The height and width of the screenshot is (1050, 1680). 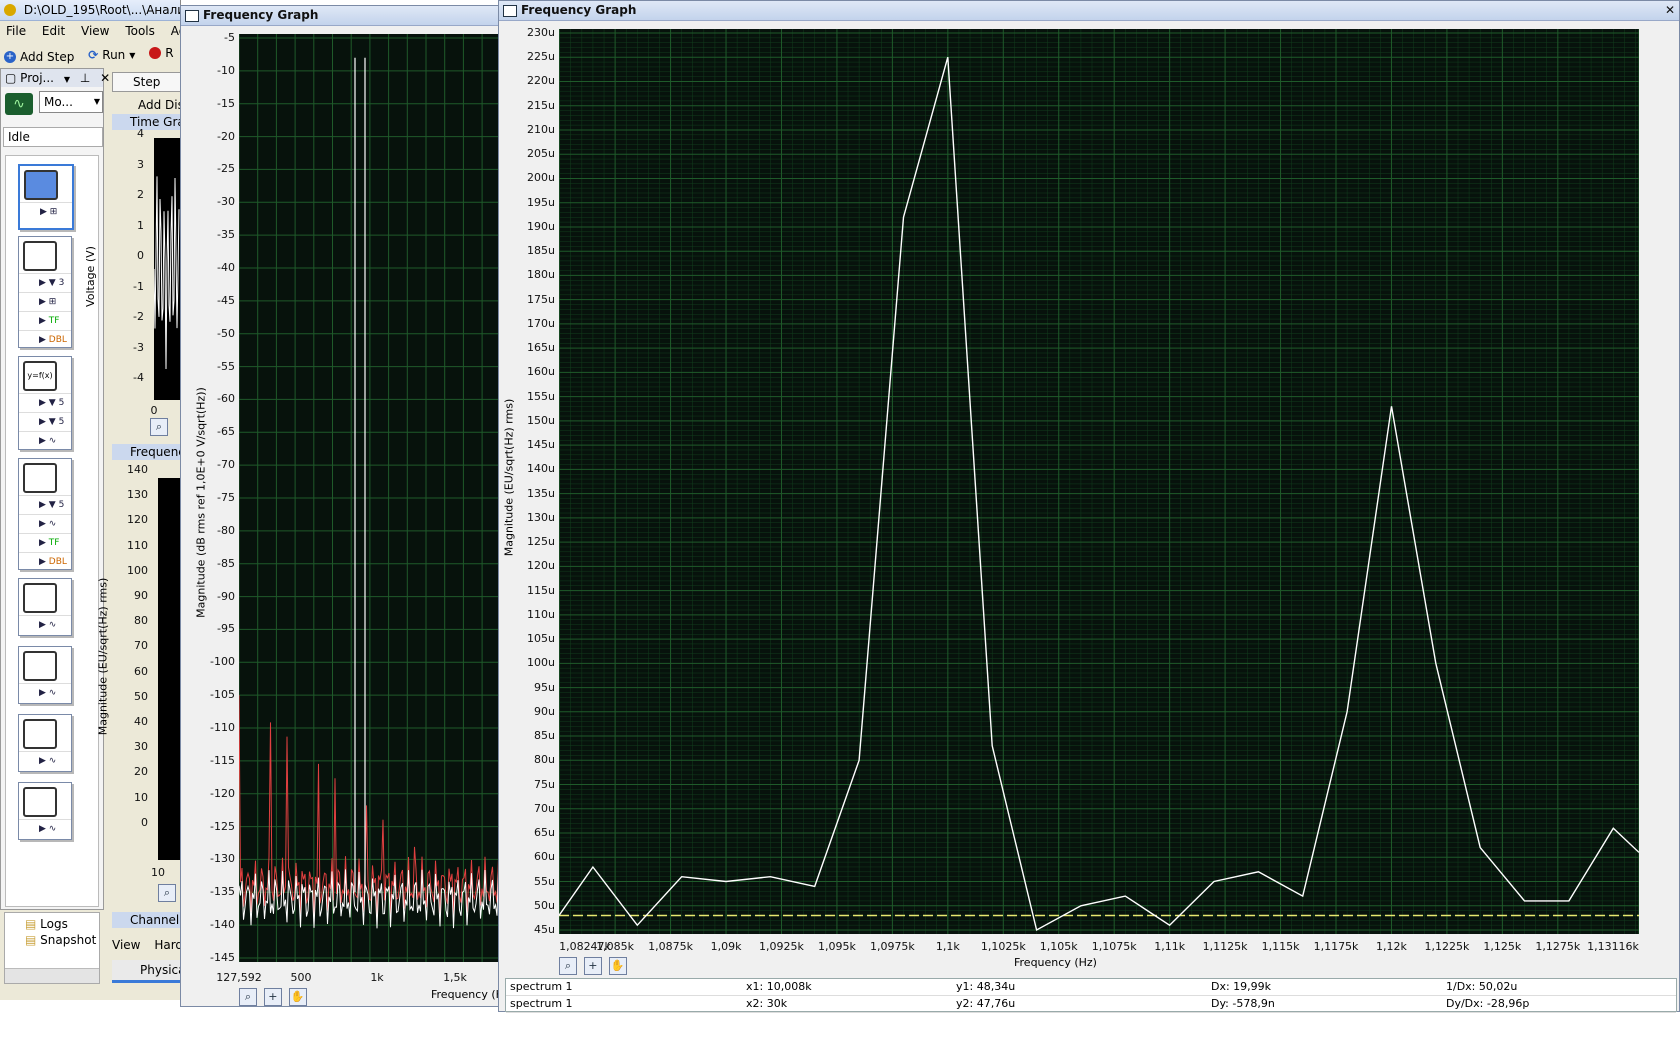 I want to click on time-graph-yticks: 4 3 2 1 0 -1 -2 -3 -4, so click(x=139, y=265).